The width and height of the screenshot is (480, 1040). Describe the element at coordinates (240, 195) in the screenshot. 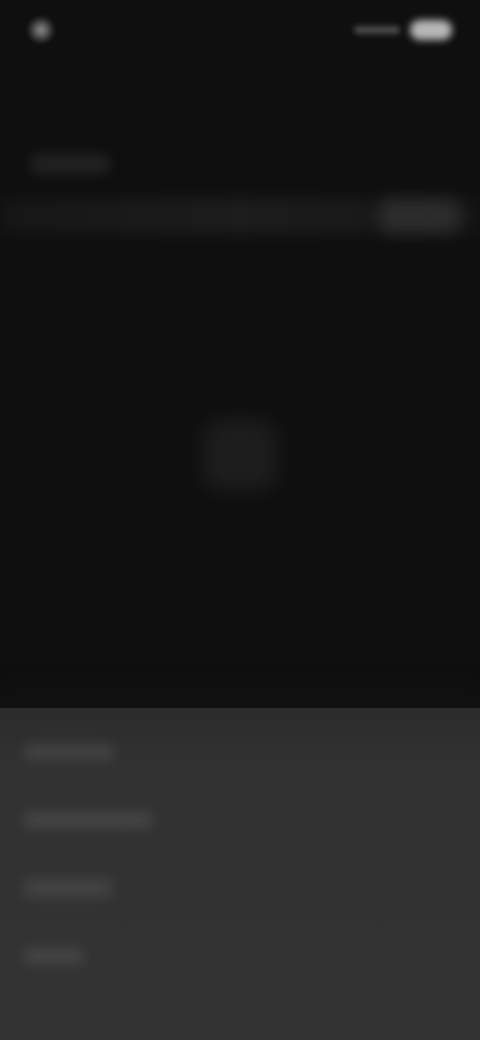

I see `header` at that location.